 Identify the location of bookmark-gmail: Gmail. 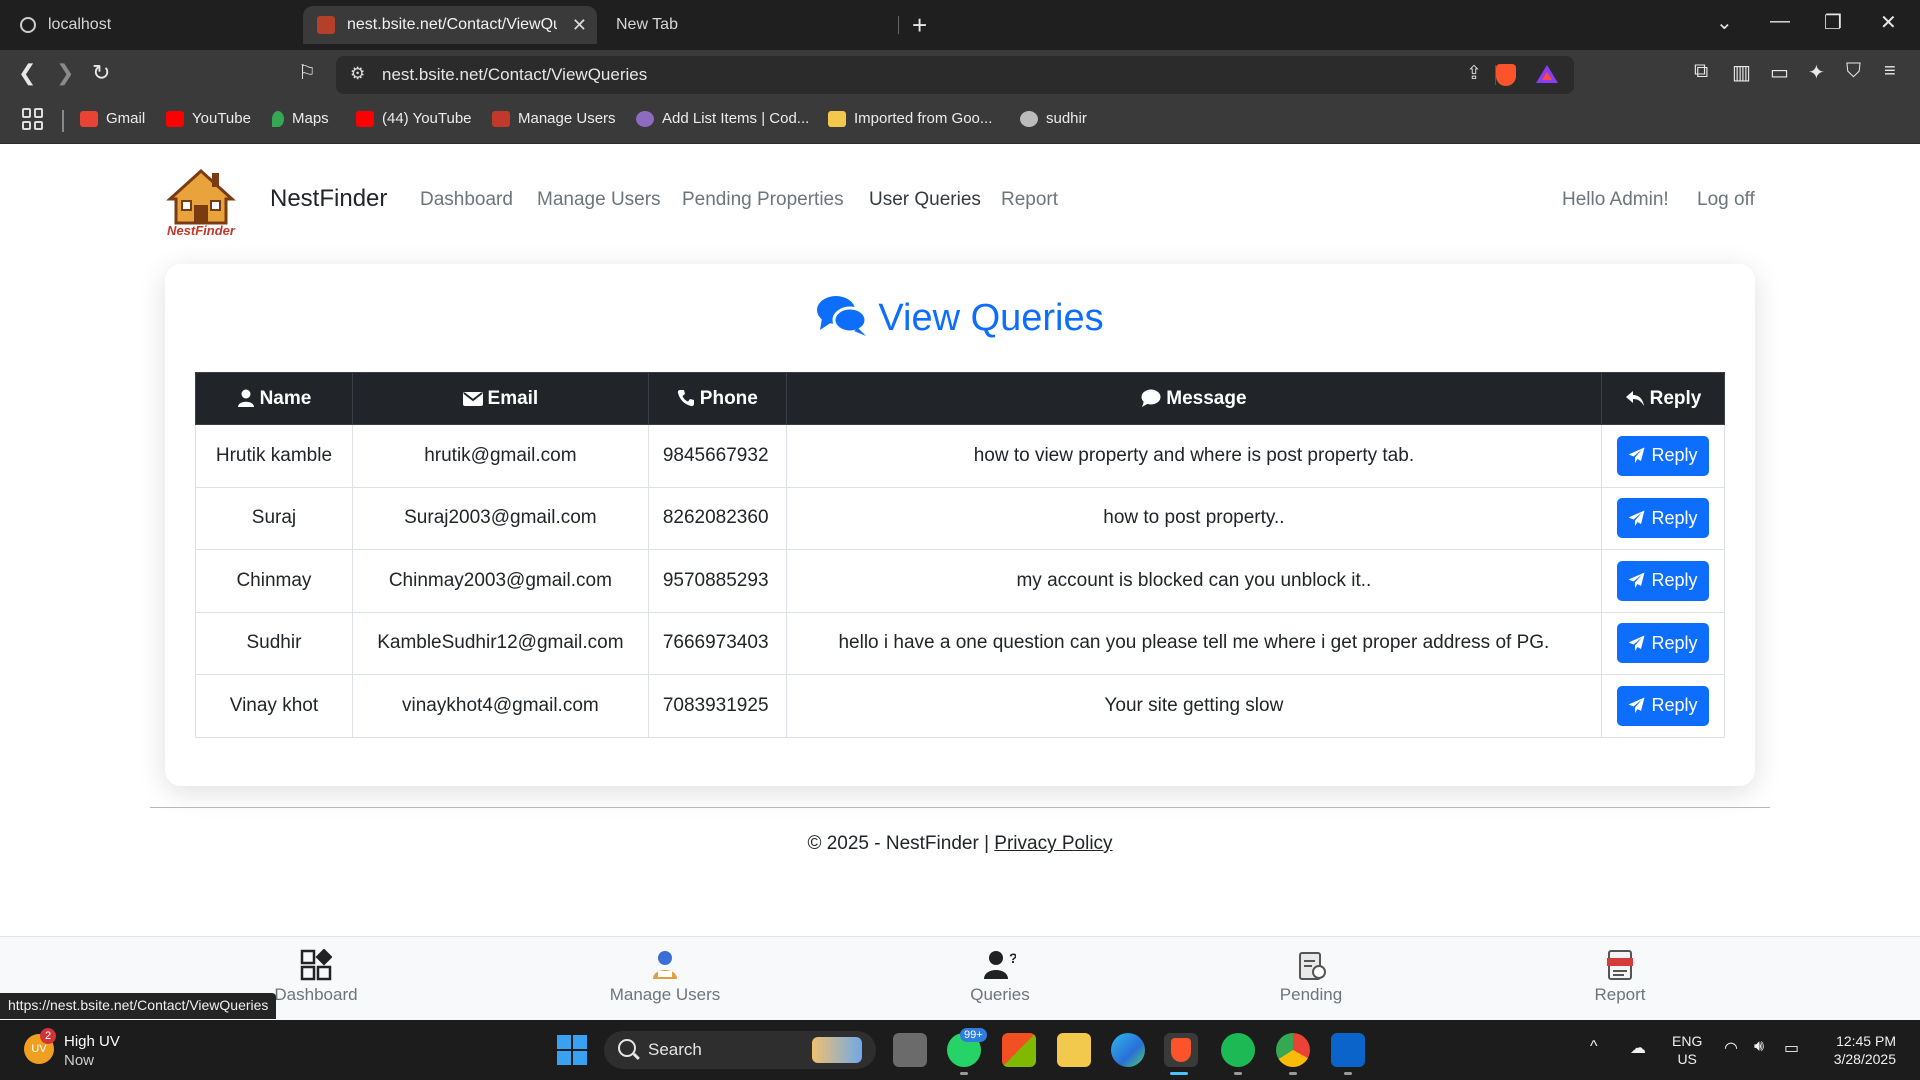
(112, 118).